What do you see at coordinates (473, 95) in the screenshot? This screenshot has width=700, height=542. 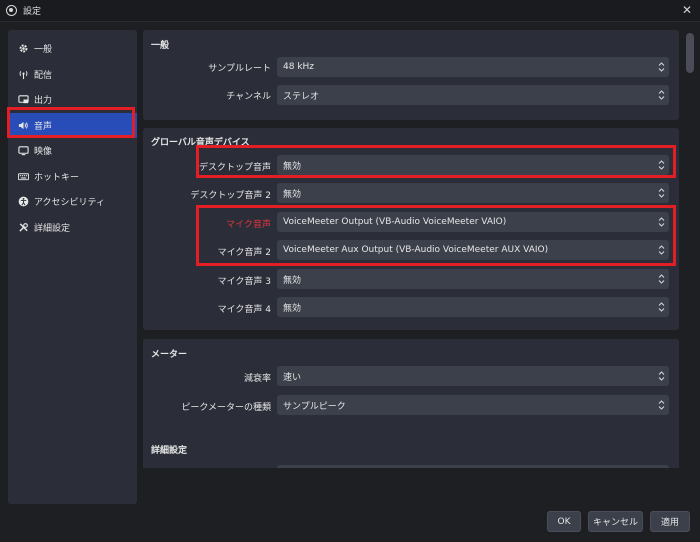 I see `channels-select: ステレオ` at bounding box center [473, 95].